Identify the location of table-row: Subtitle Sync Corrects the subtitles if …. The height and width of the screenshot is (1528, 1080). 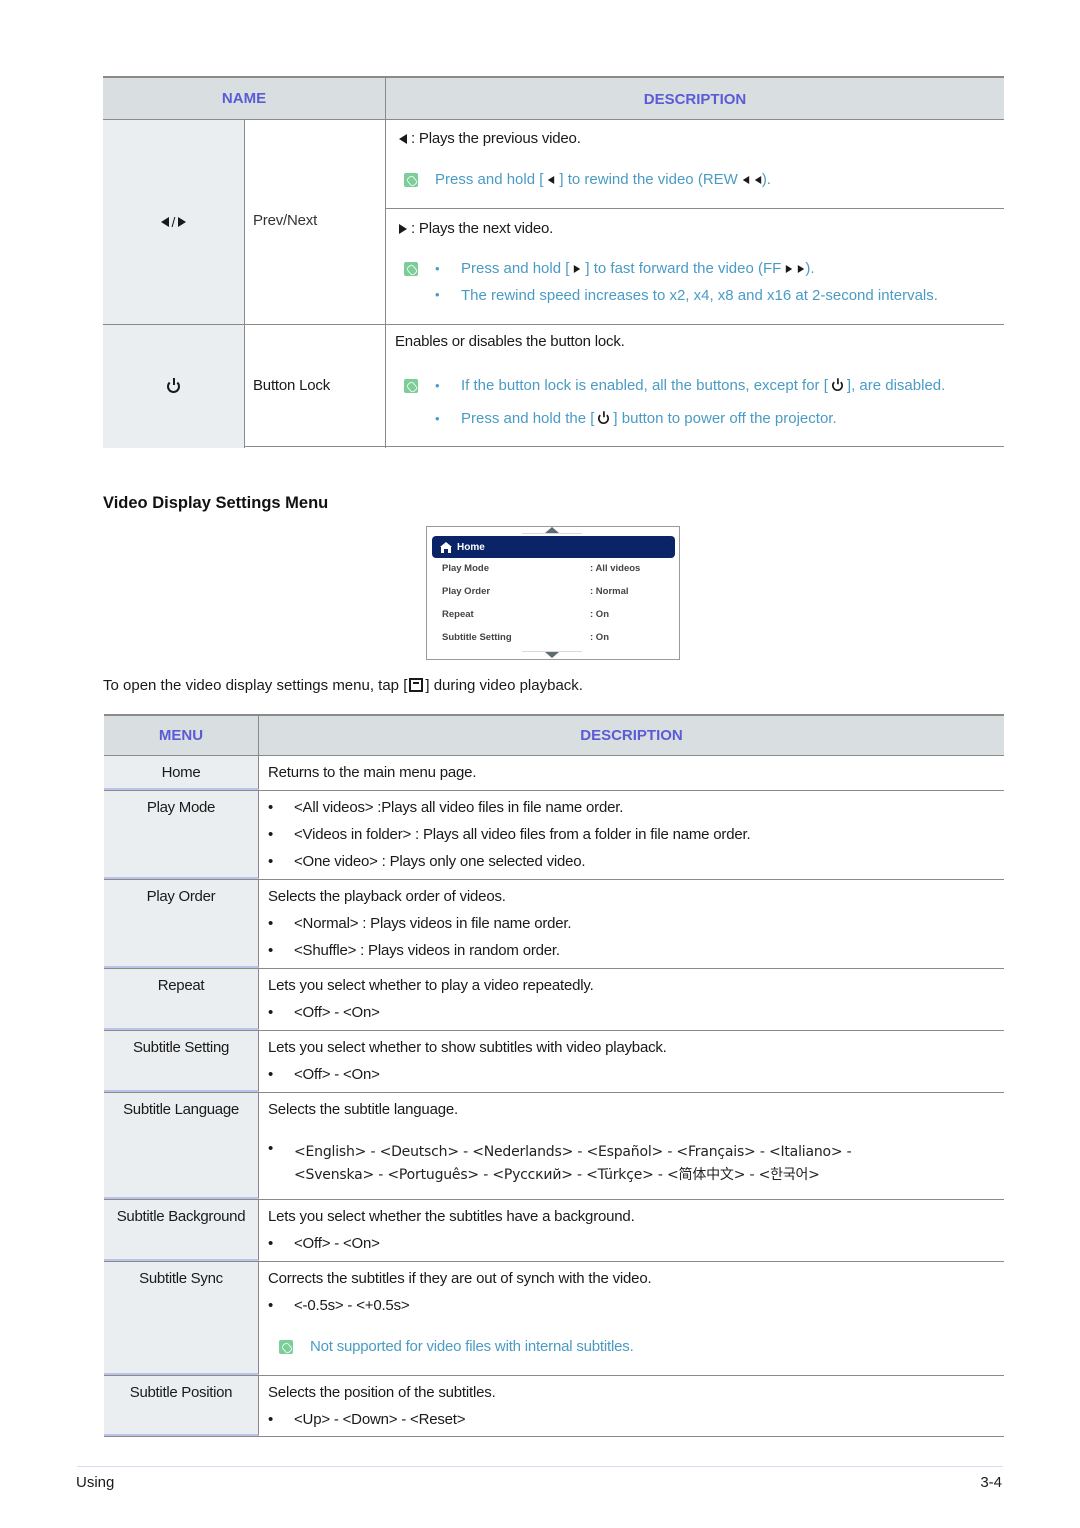
(554, 1319).